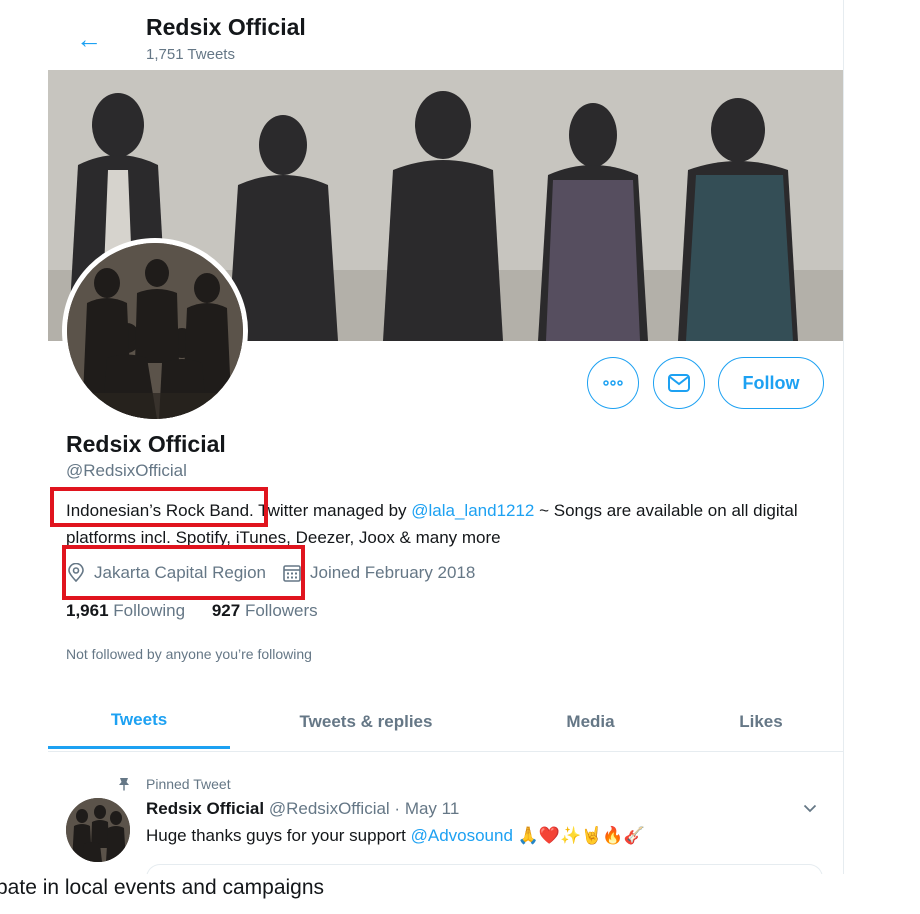 The width and height of the screenshot is (920, 914). I want to click on timeline-border, so click(843, 440).